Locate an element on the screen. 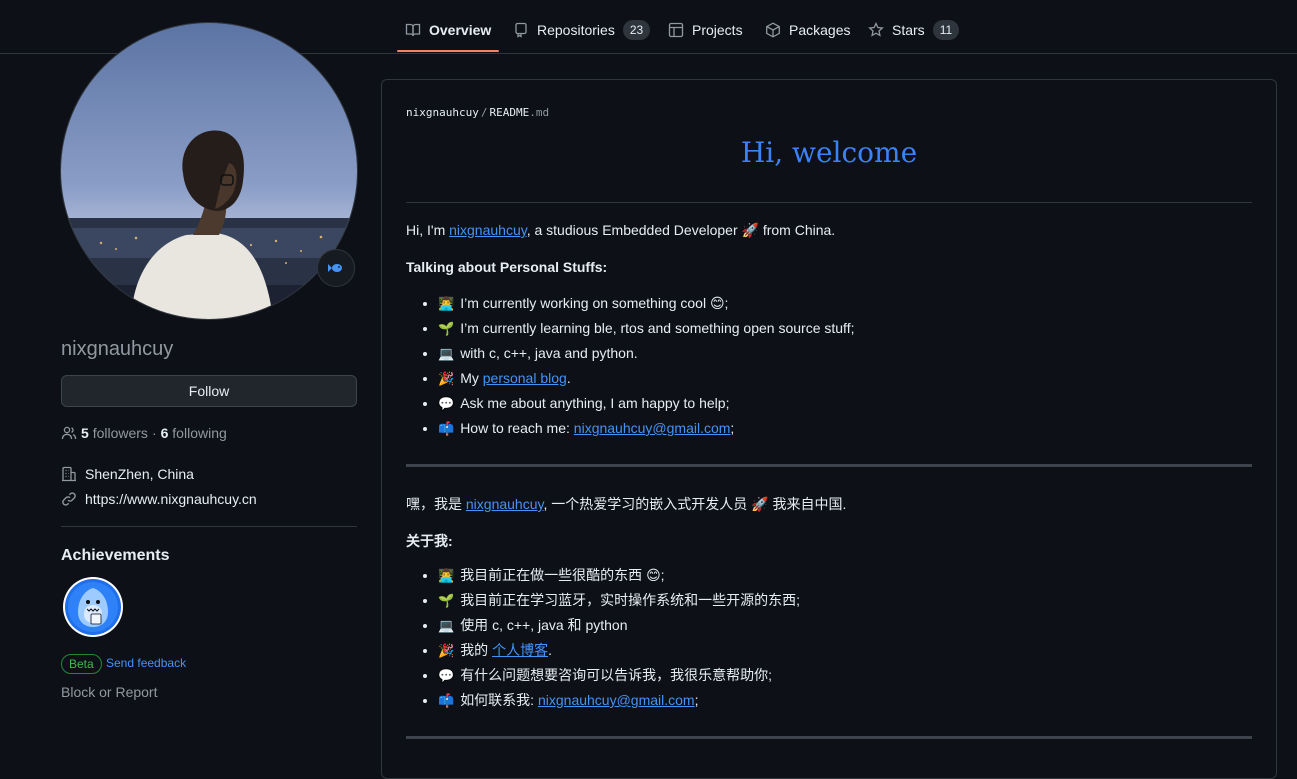  list-item-text: 我的 is located at coordinates (476, 650).